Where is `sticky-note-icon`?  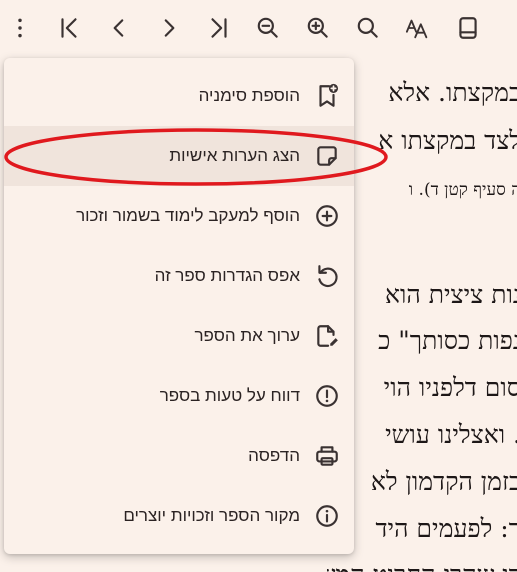 sticky-note-icon is located at coordinates (327, 156).